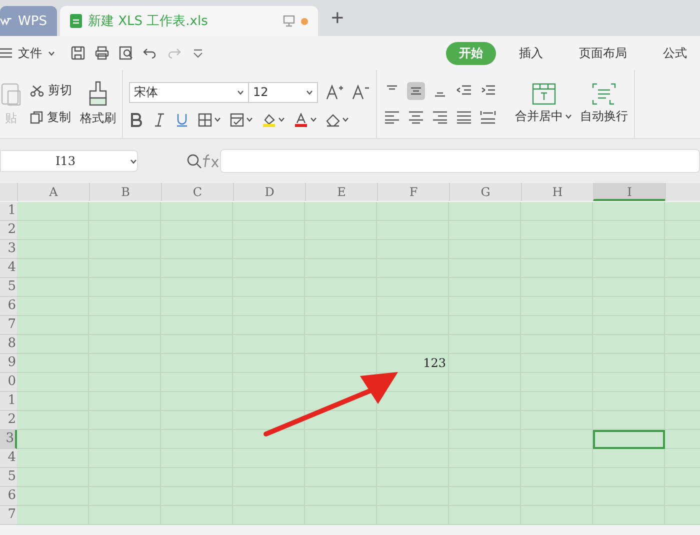  I want to click on increase-font-icon, so click(335, 92).